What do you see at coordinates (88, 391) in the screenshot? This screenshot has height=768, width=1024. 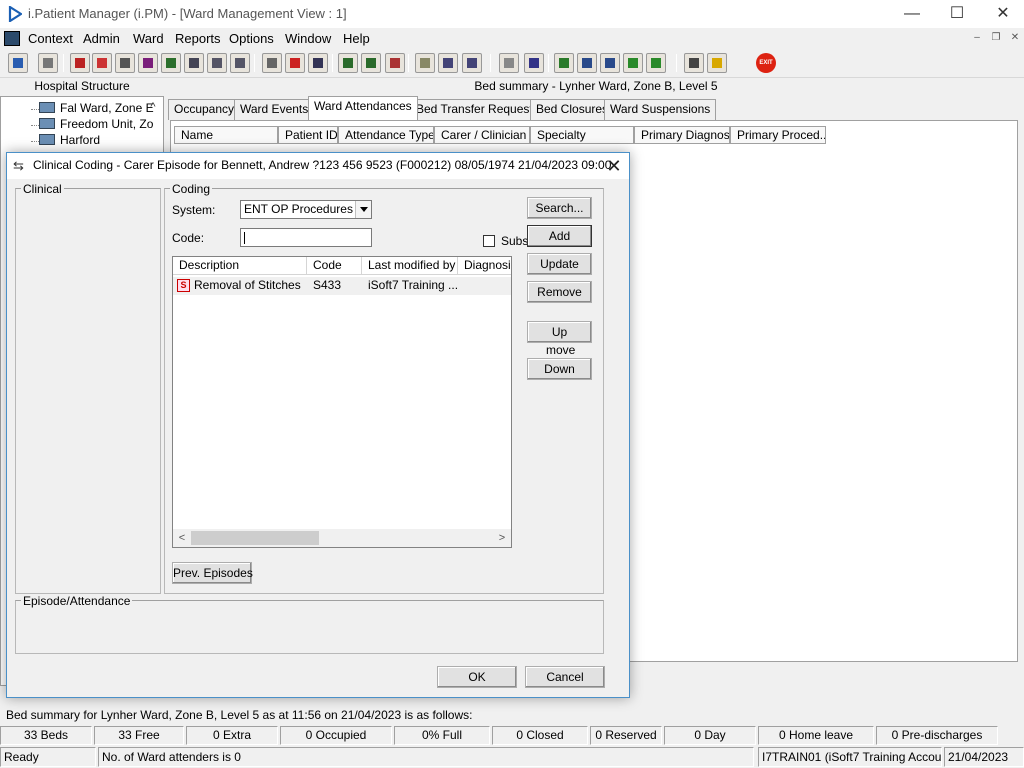 I see `clinical-group` at bounding box center [88, 391].